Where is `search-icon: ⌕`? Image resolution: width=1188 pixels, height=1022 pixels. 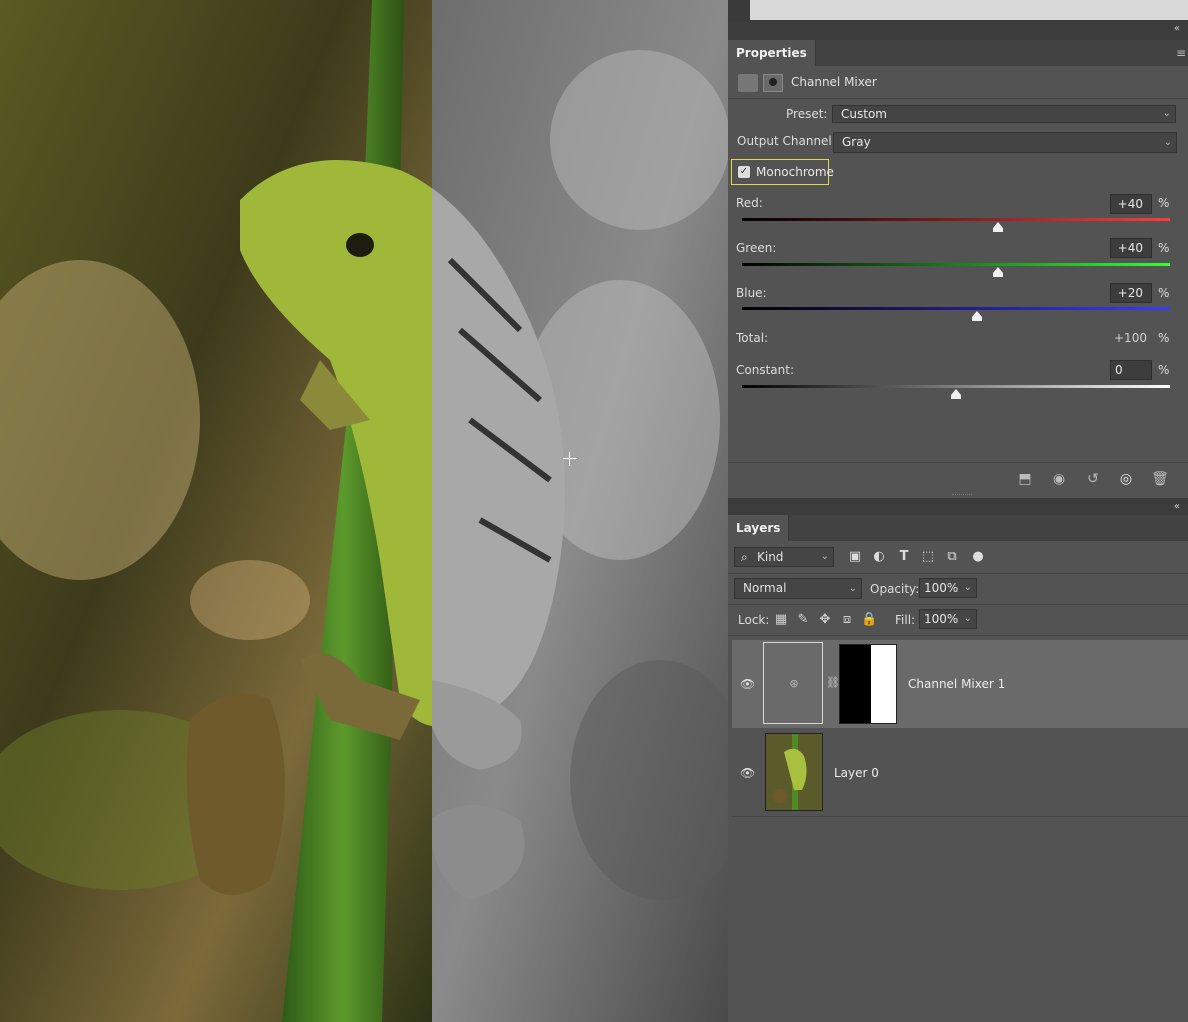 search-icon: ⌕ is located at coordinates (744, 557).